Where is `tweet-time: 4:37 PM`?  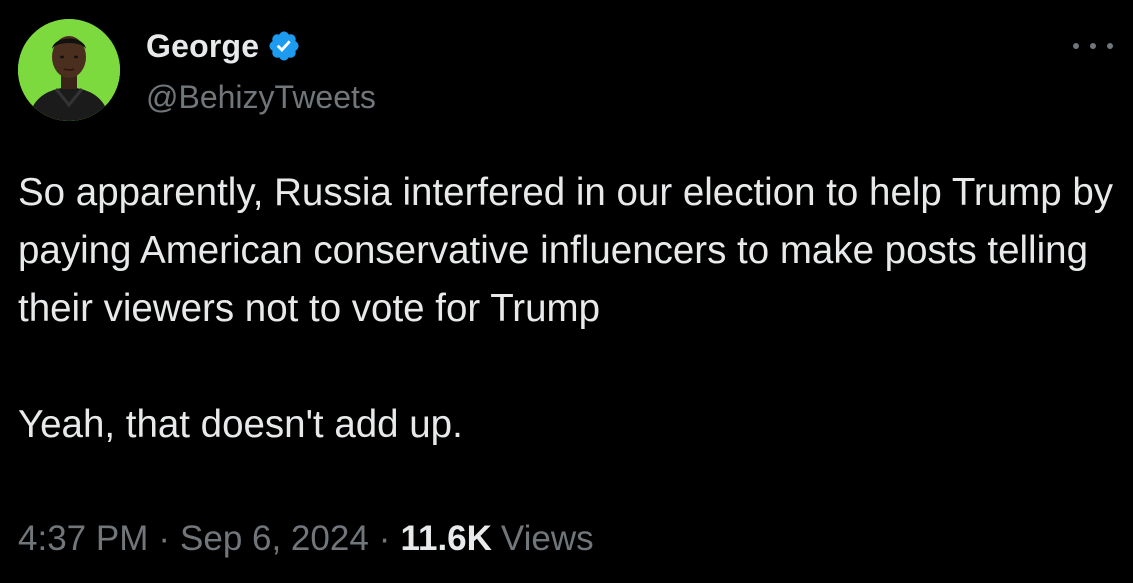
tweet-time: 4:37 PM is located at coordinates (83, 539).